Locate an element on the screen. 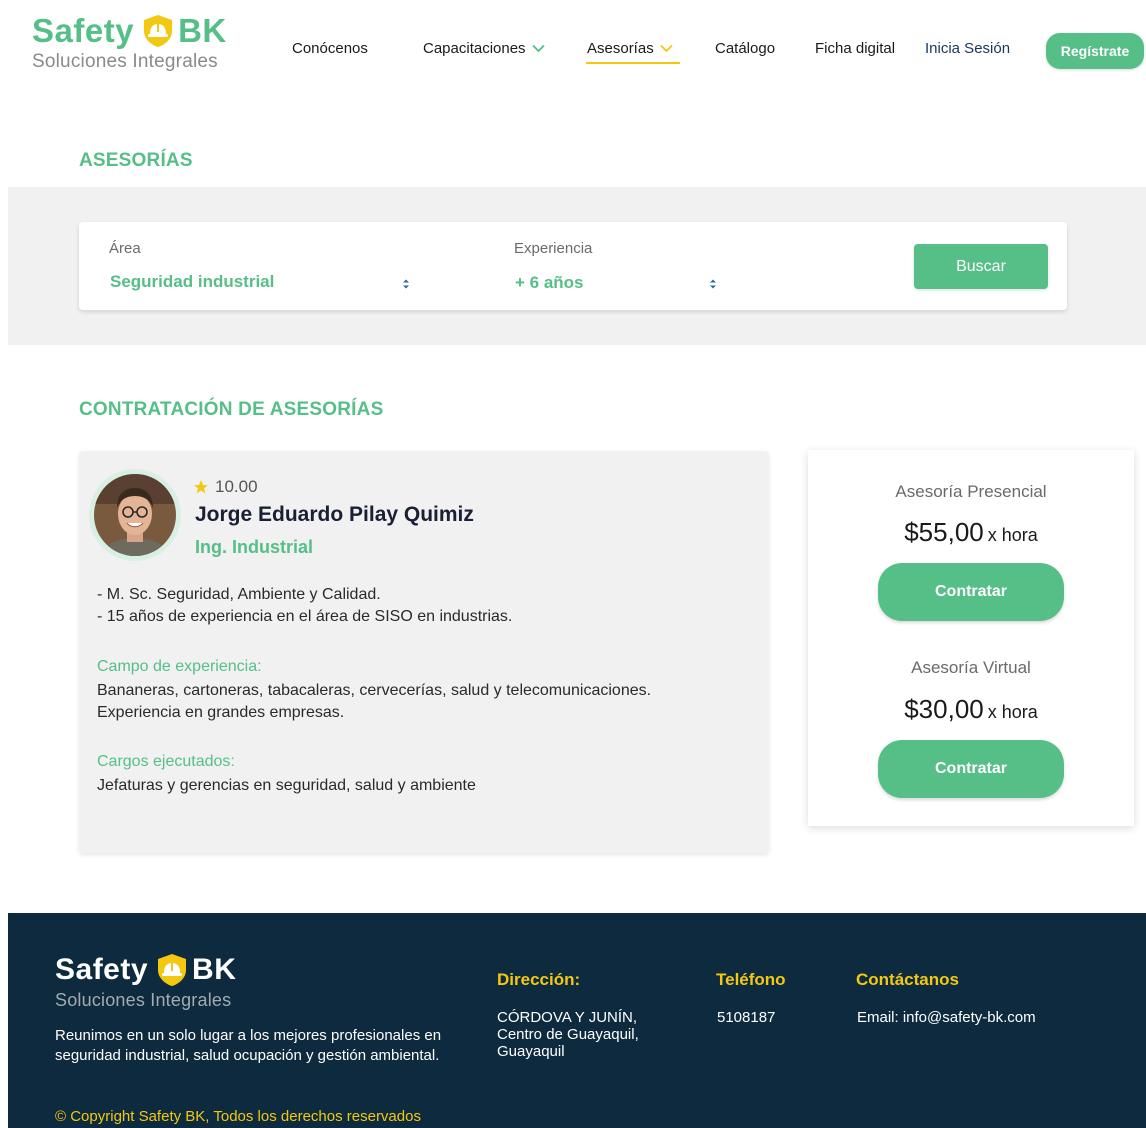  rating-value: 10.00 is located at coordinates (236, 486).